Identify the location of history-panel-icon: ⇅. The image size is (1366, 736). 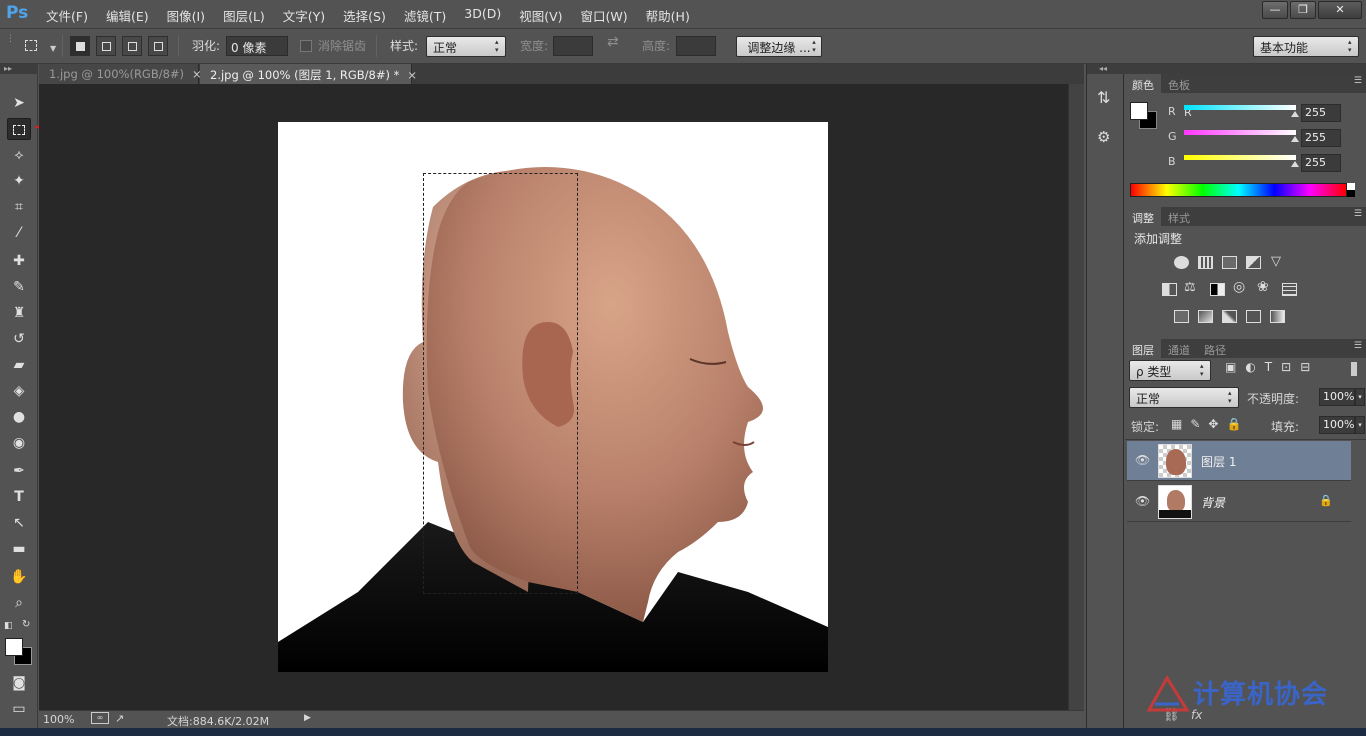
(1103, 97).